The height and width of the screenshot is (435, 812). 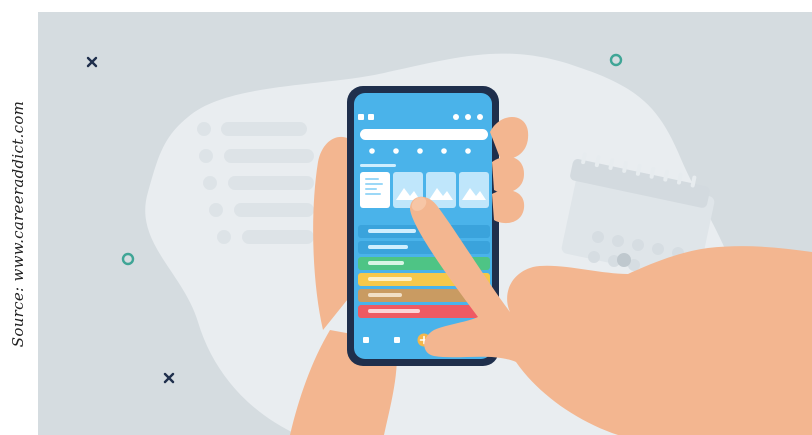 I want to click on screen-search-bar, so click(x=424, y=134).